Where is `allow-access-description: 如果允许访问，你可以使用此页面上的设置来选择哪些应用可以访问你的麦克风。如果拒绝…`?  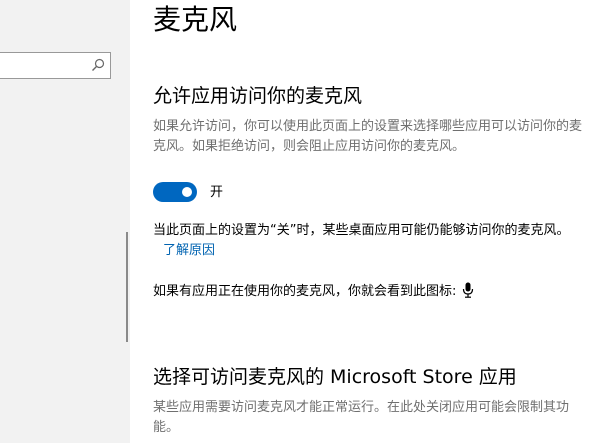
allow-access-description: 如果允许访问，你可以使用此页面上的设置来选择哪些应用可以访问你的麦克风。如果拒绝… is located at coordinates (368, 136).